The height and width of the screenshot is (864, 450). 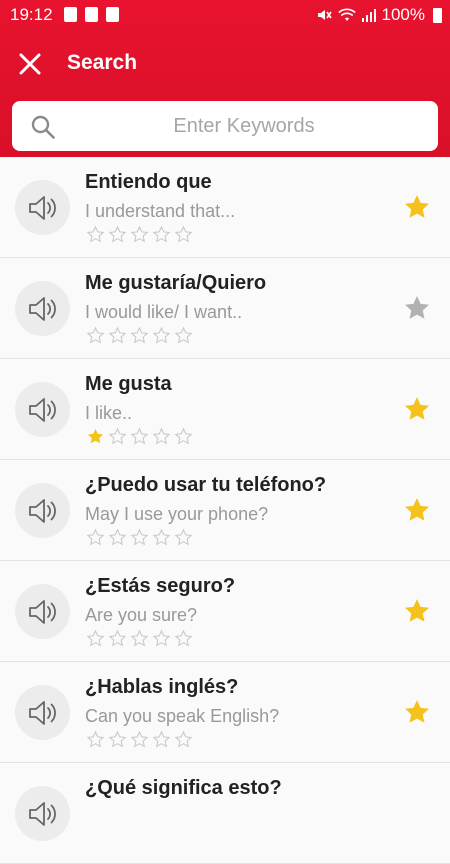 I want to click on phrase-row: Me gusta I like.., so click(x=225, y=409).